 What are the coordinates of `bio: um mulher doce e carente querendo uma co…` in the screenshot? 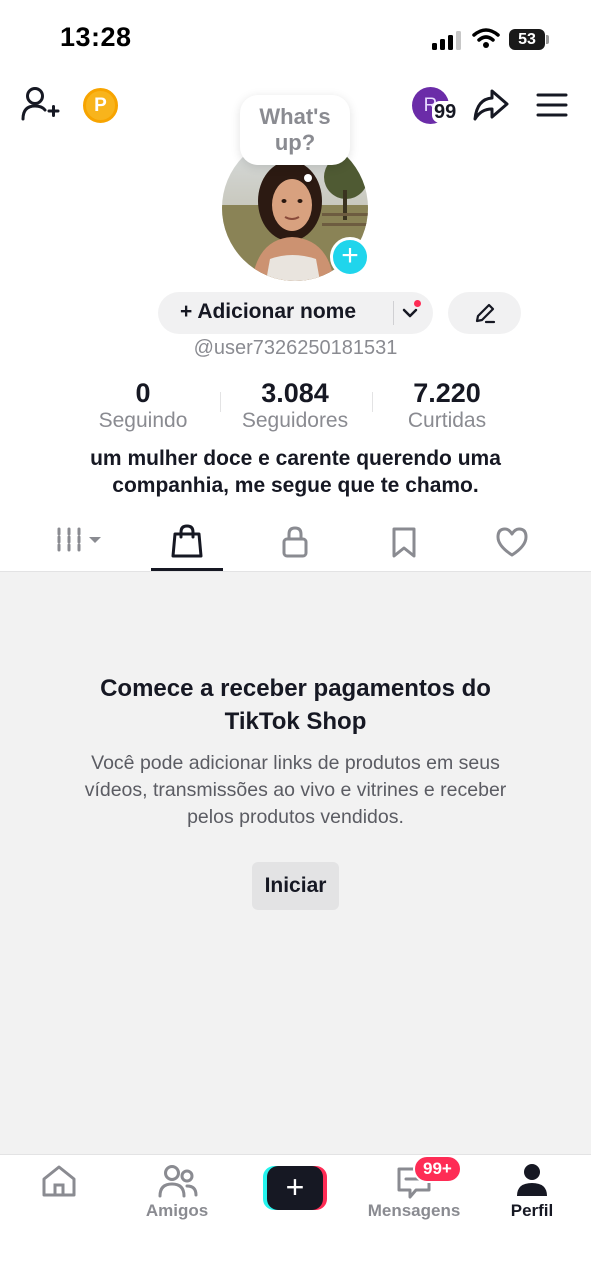 It's located at (295, 472).